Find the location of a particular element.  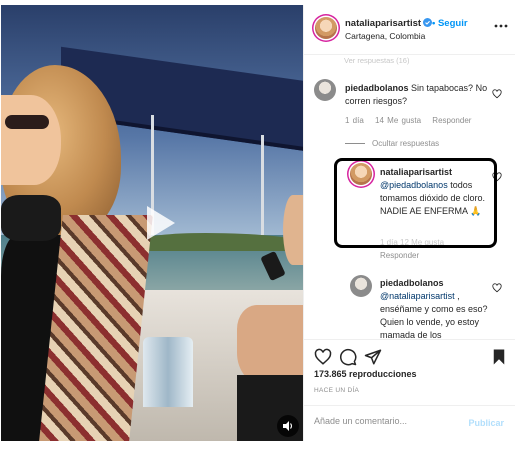

speaker-icon is located at coordinates (288, 426).